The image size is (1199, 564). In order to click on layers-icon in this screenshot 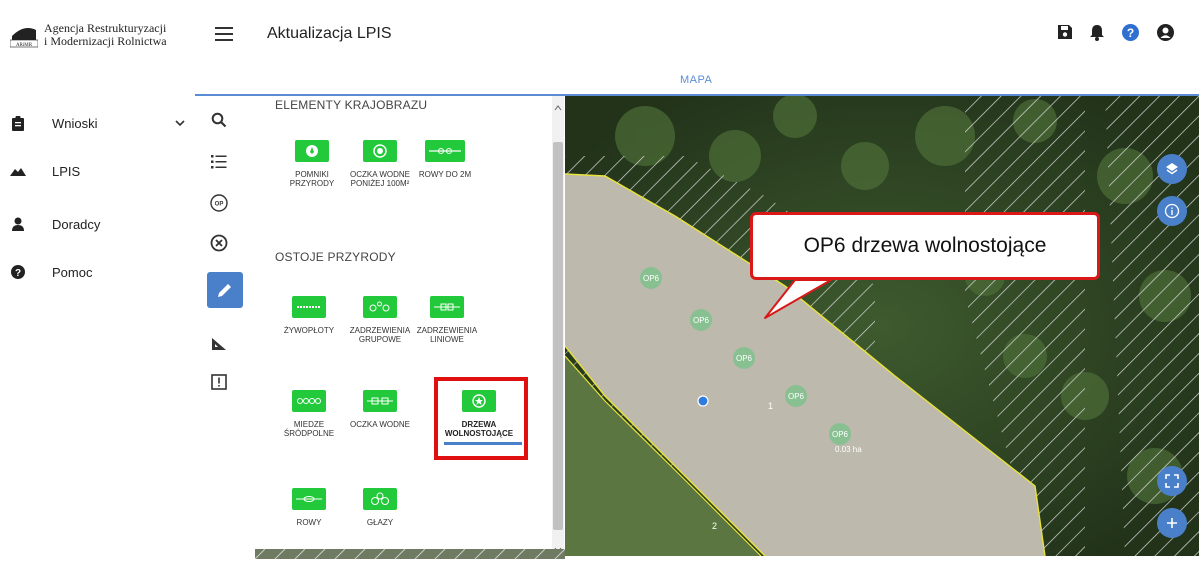, I will do `click(1172, 169)`.